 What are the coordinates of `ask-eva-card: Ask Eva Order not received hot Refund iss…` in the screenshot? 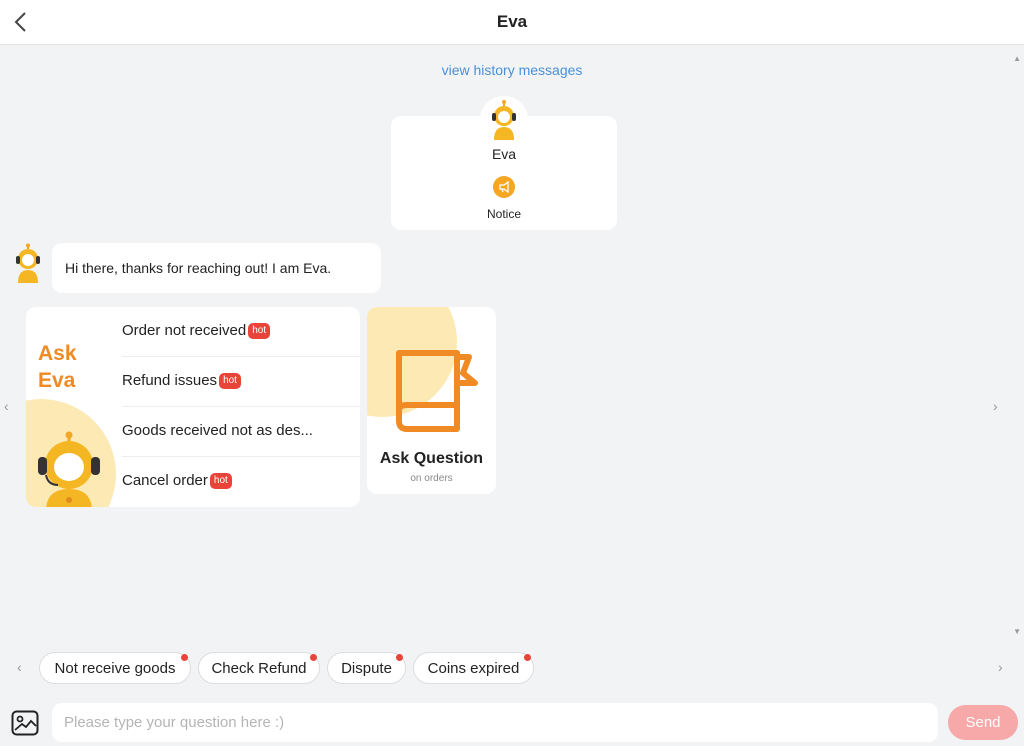 It's located at (193, 407).